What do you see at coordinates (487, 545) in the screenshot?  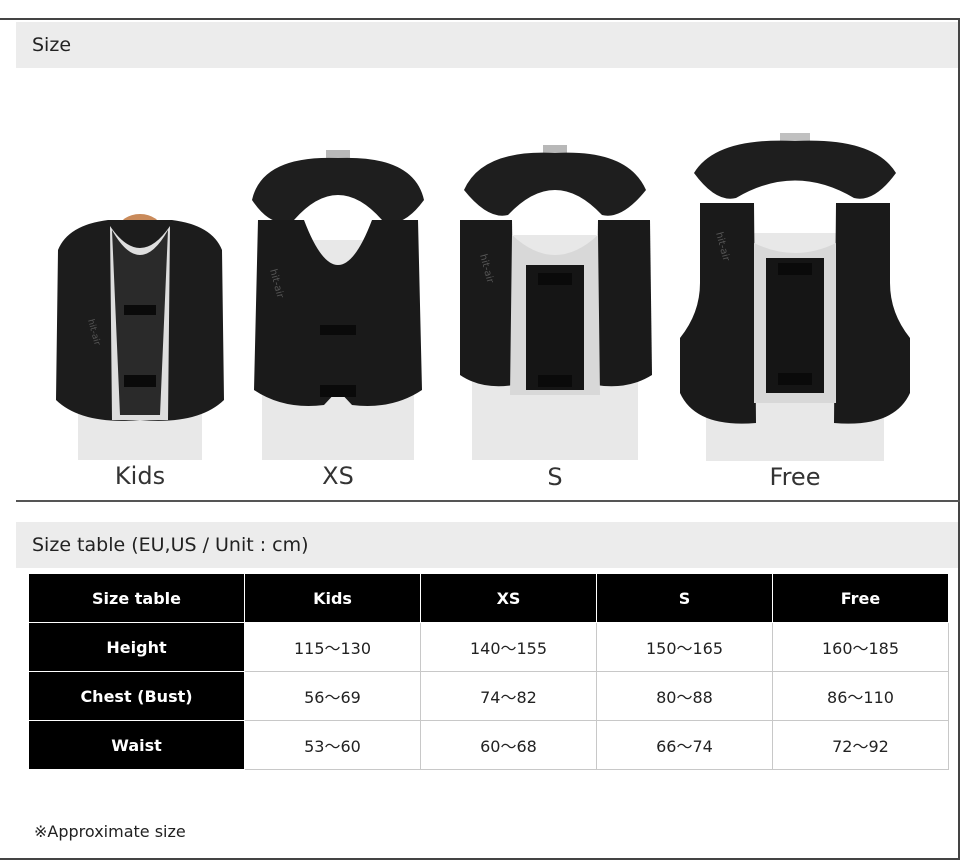 I see `size-table-section-header: Size table (EU,US / Unit : cm)` at bounding box center [487, 545].